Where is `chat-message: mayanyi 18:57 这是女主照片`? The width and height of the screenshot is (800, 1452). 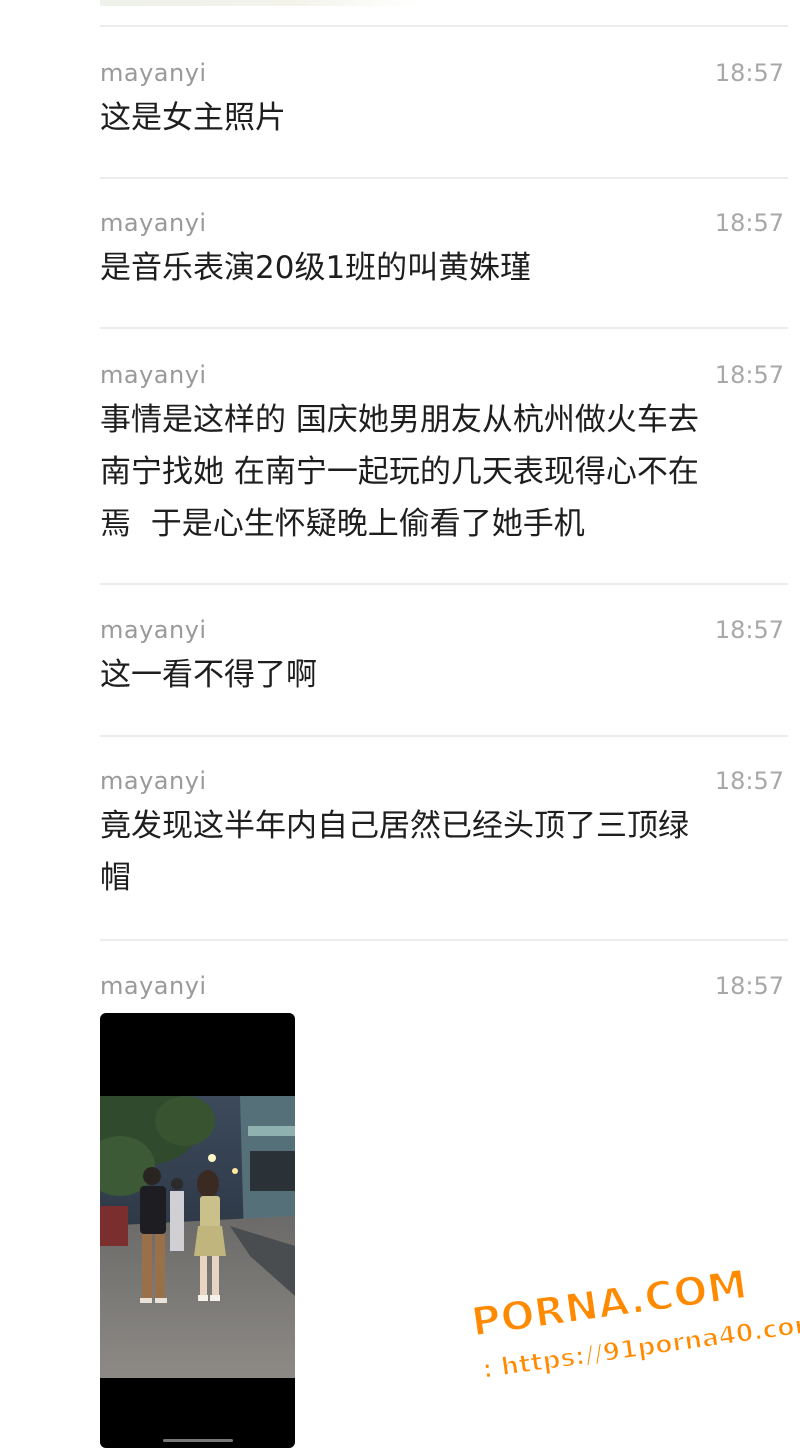 chat-message: mayanyi 18:57 这是女主照片 is located at coordinates (442, 98).